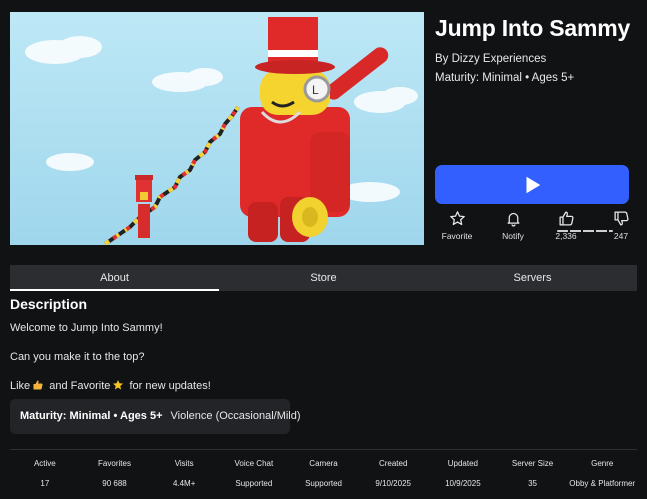 This screenshot has height=499, width=647. What do you see at coordinates (463, 472) in the screenshot?
I see `stat-updated: Updated 10/9/2025` at bounding box center [463, 472].